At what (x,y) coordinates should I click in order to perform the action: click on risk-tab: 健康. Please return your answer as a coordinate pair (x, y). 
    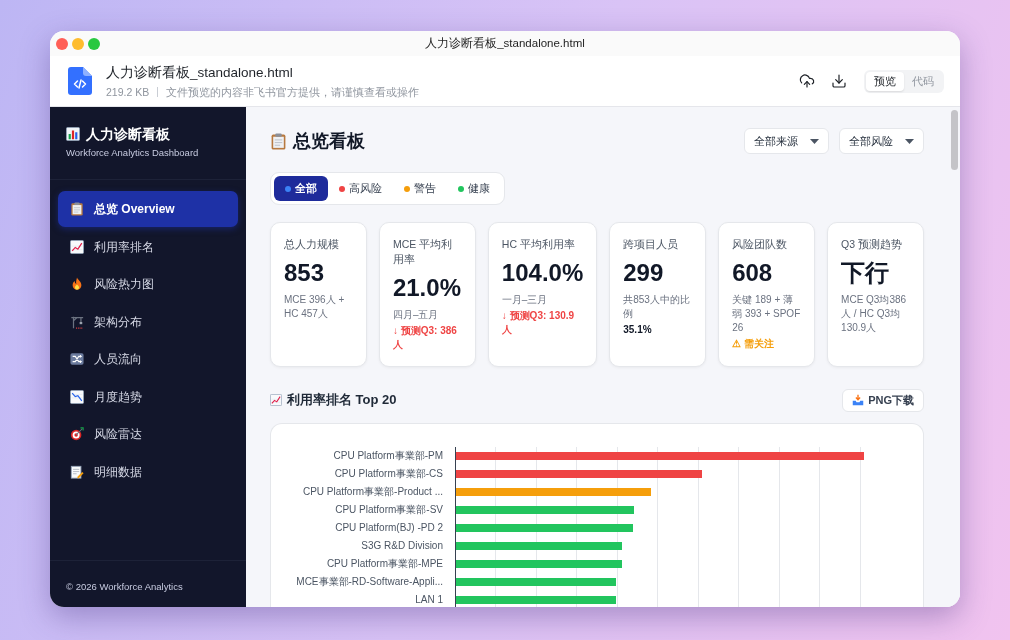
    Looking at the image, I should click on (474, 188).